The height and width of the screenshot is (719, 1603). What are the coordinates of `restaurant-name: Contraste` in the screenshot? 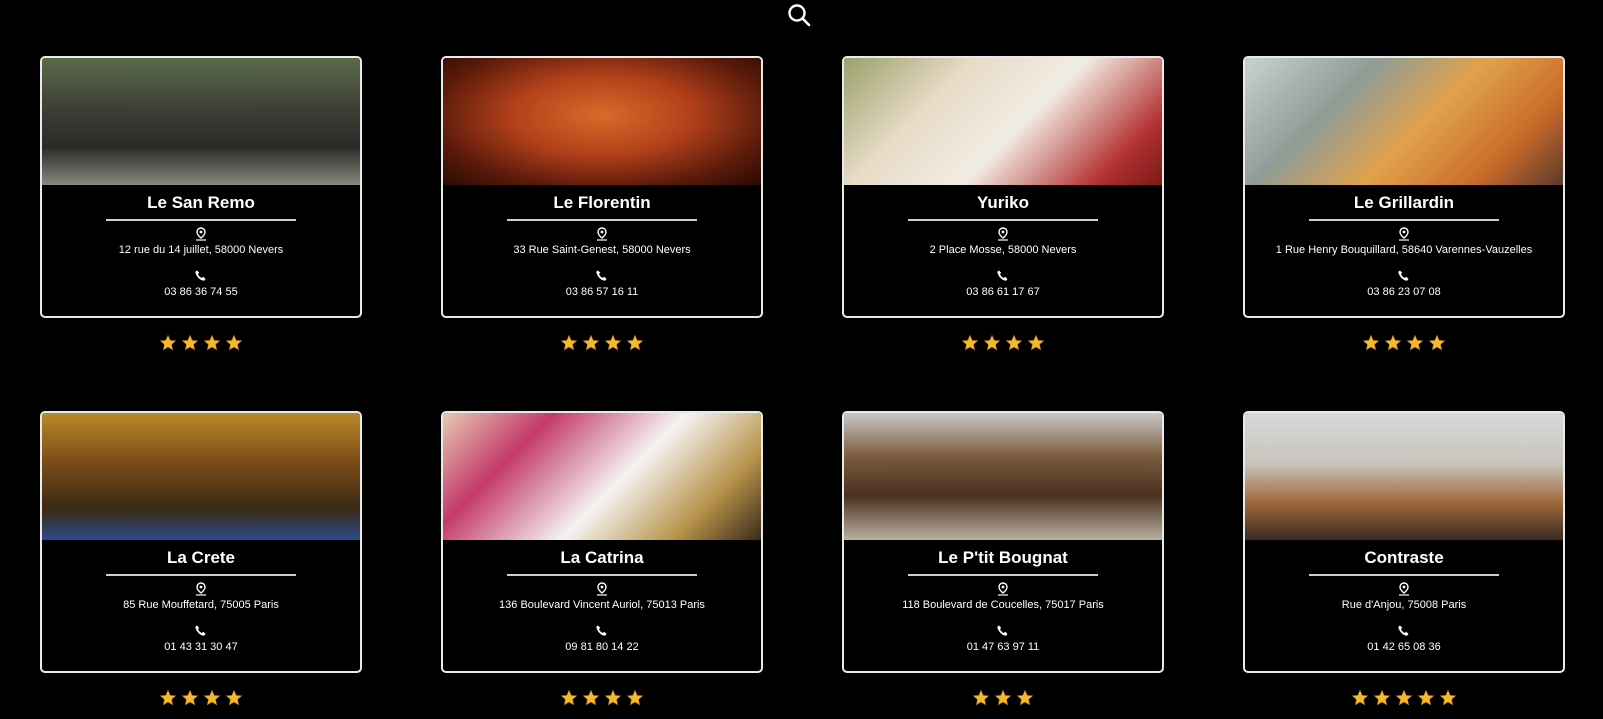 It's located at (1404, 557).